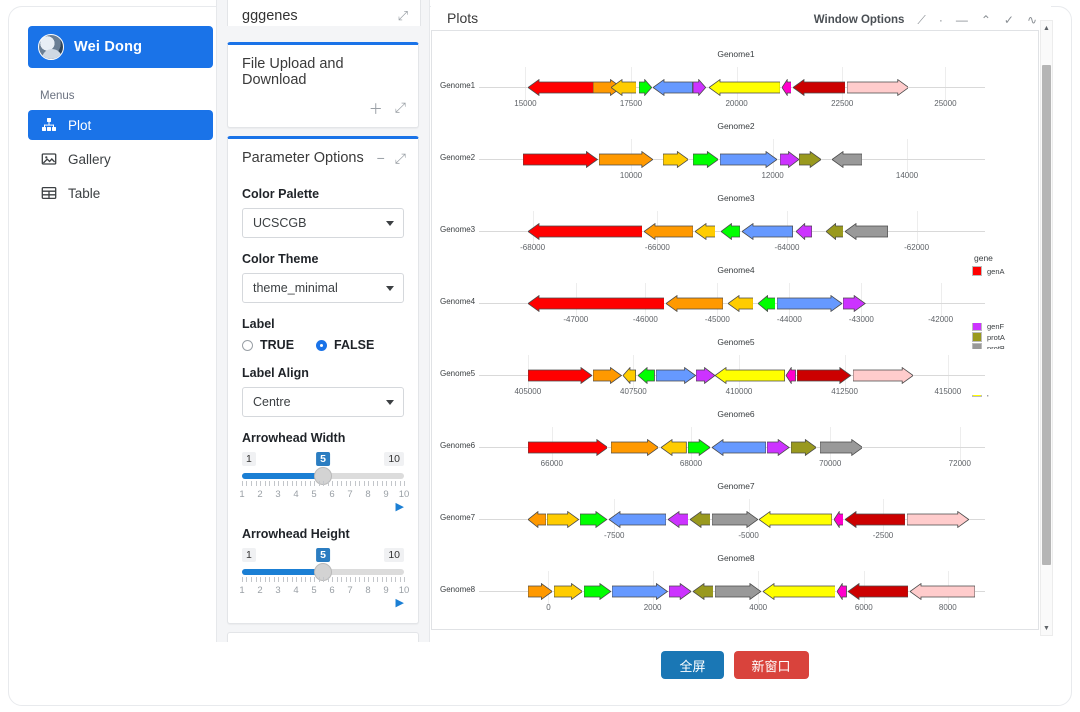  I want to click on new-window-button: 新窗口, so click(771, 665).